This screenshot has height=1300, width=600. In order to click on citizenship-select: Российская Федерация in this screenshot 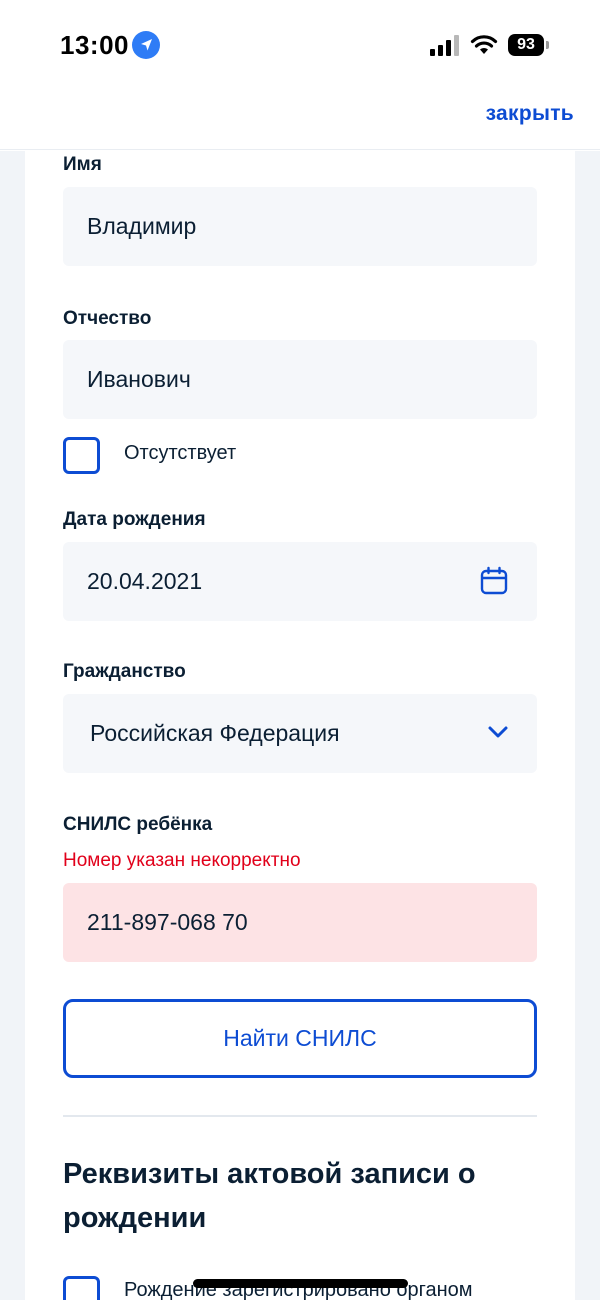, I will do `click(300, 733)`.